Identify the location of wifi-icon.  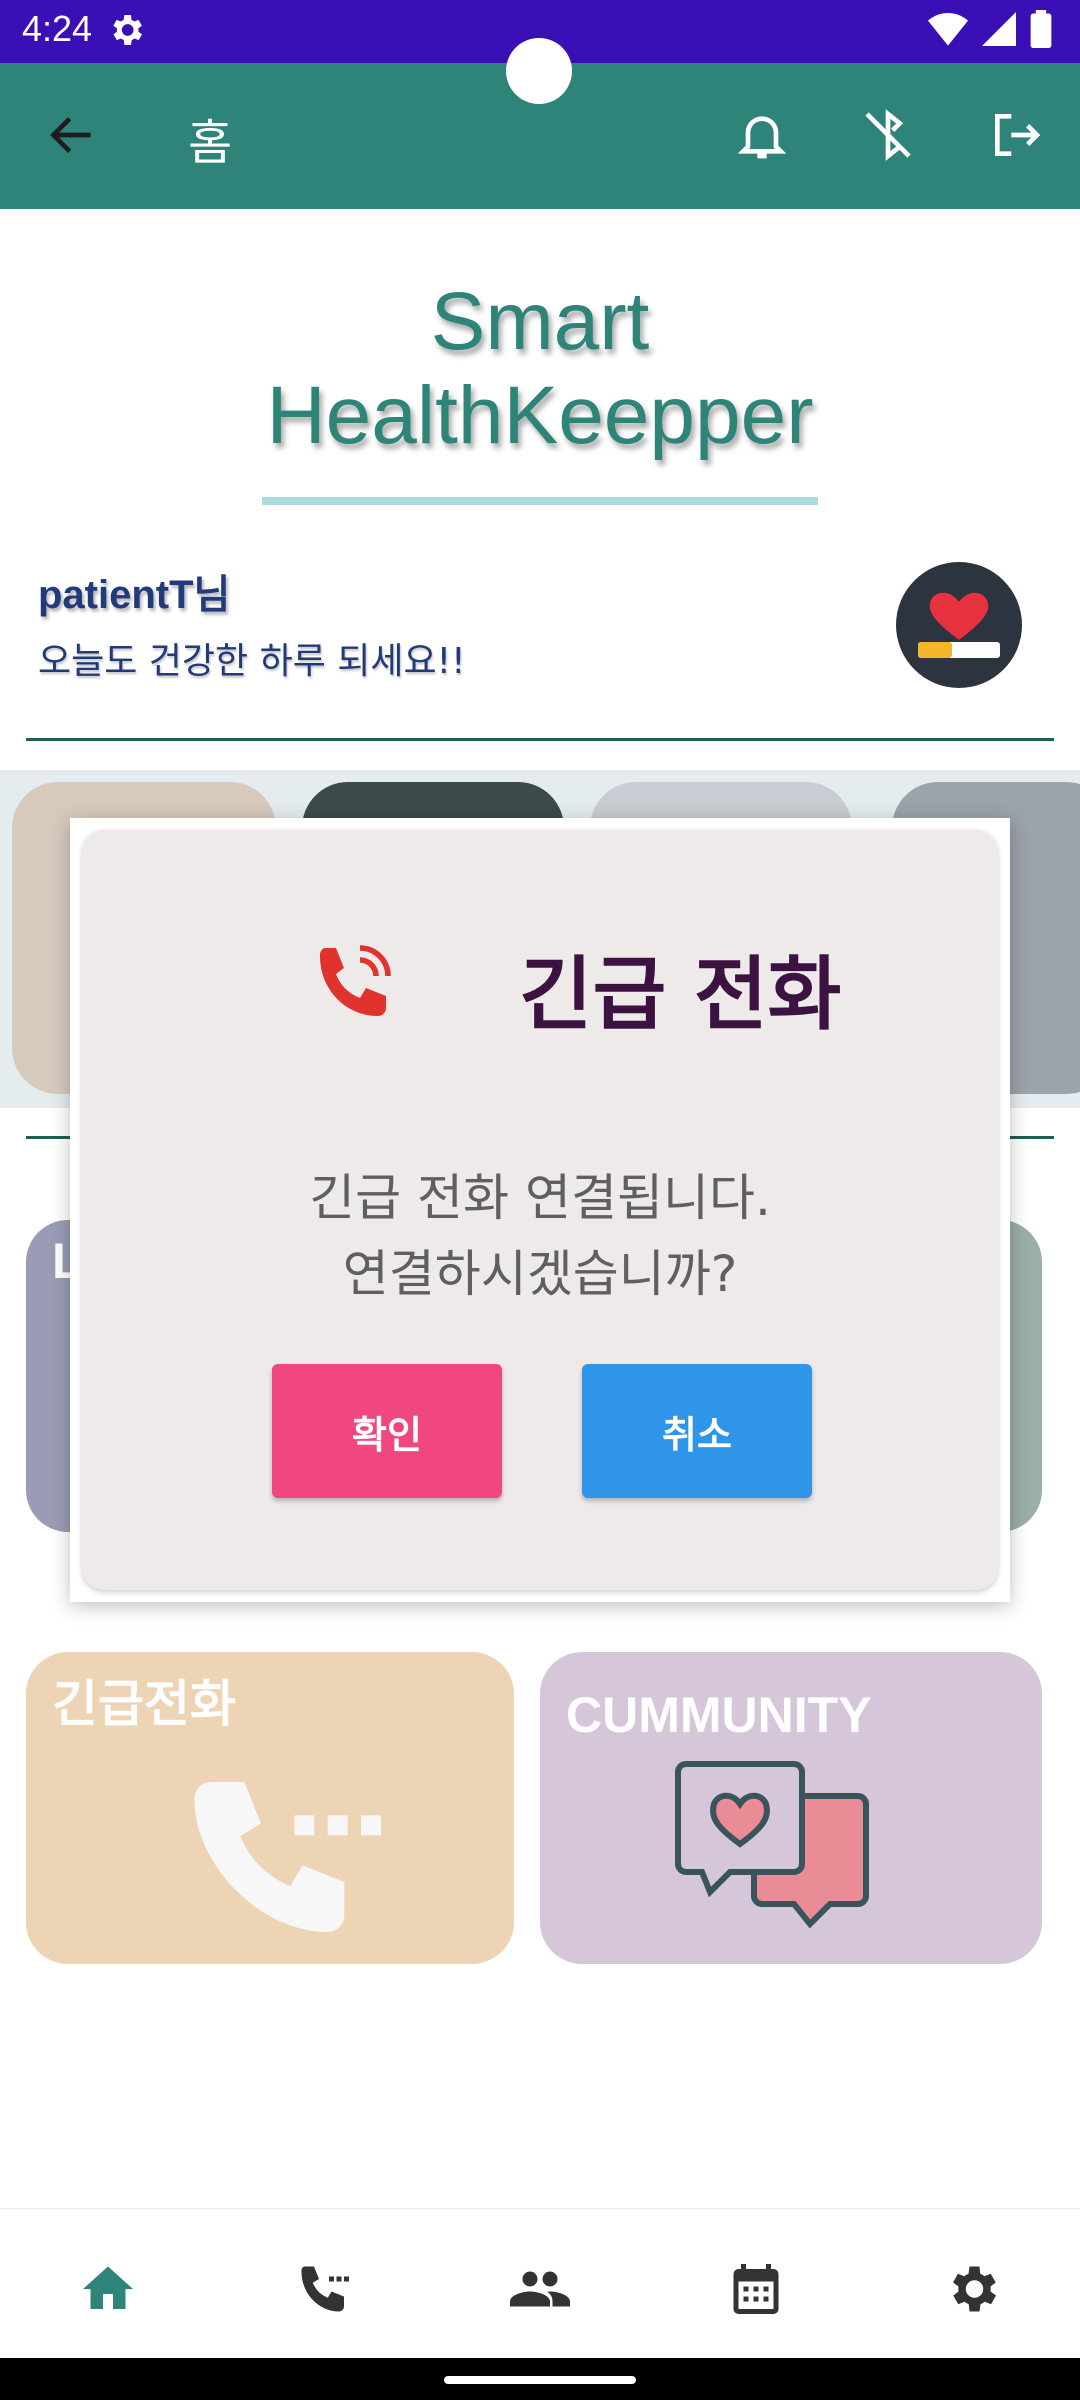
(948, 29).